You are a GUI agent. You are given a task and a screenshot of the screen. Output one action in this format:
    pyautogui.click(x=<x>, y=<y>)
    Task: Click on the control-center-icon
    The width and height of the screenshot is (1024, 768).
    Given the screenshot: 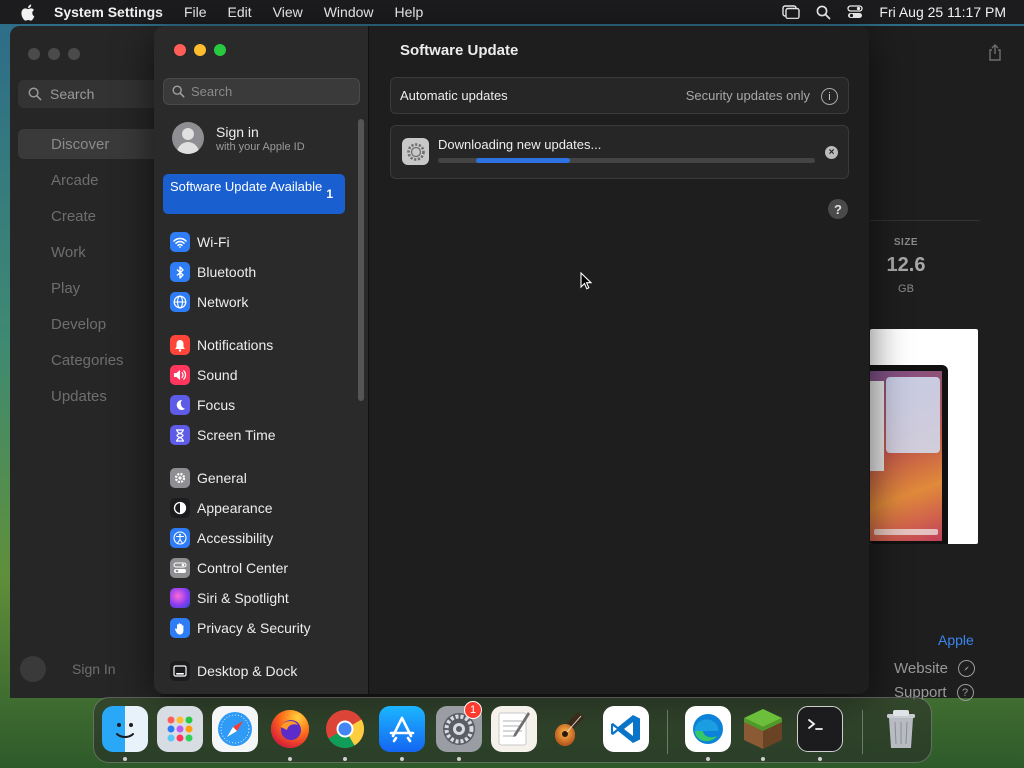 What is the action you would take?
    pyautogui.click(x=180, y=568)
    